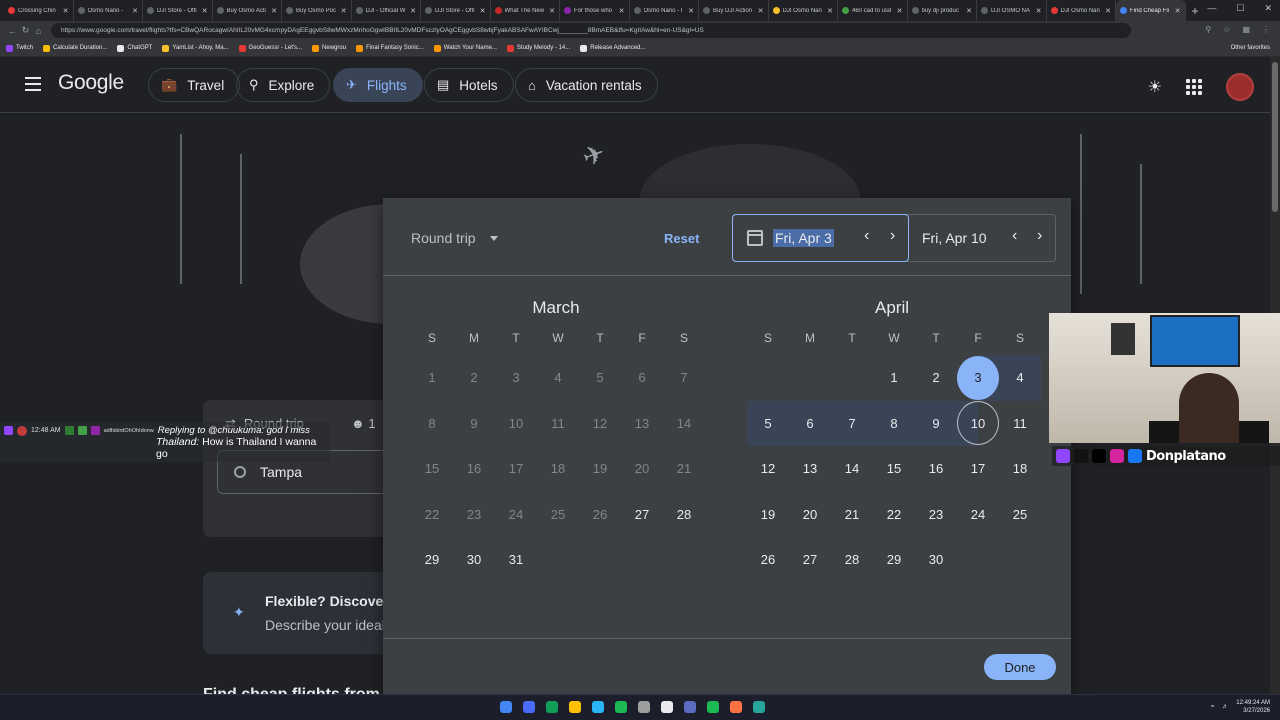  Describe the element at coordinates (516, 560) in the screenshot. I see `calendar-day: 31` at that location.